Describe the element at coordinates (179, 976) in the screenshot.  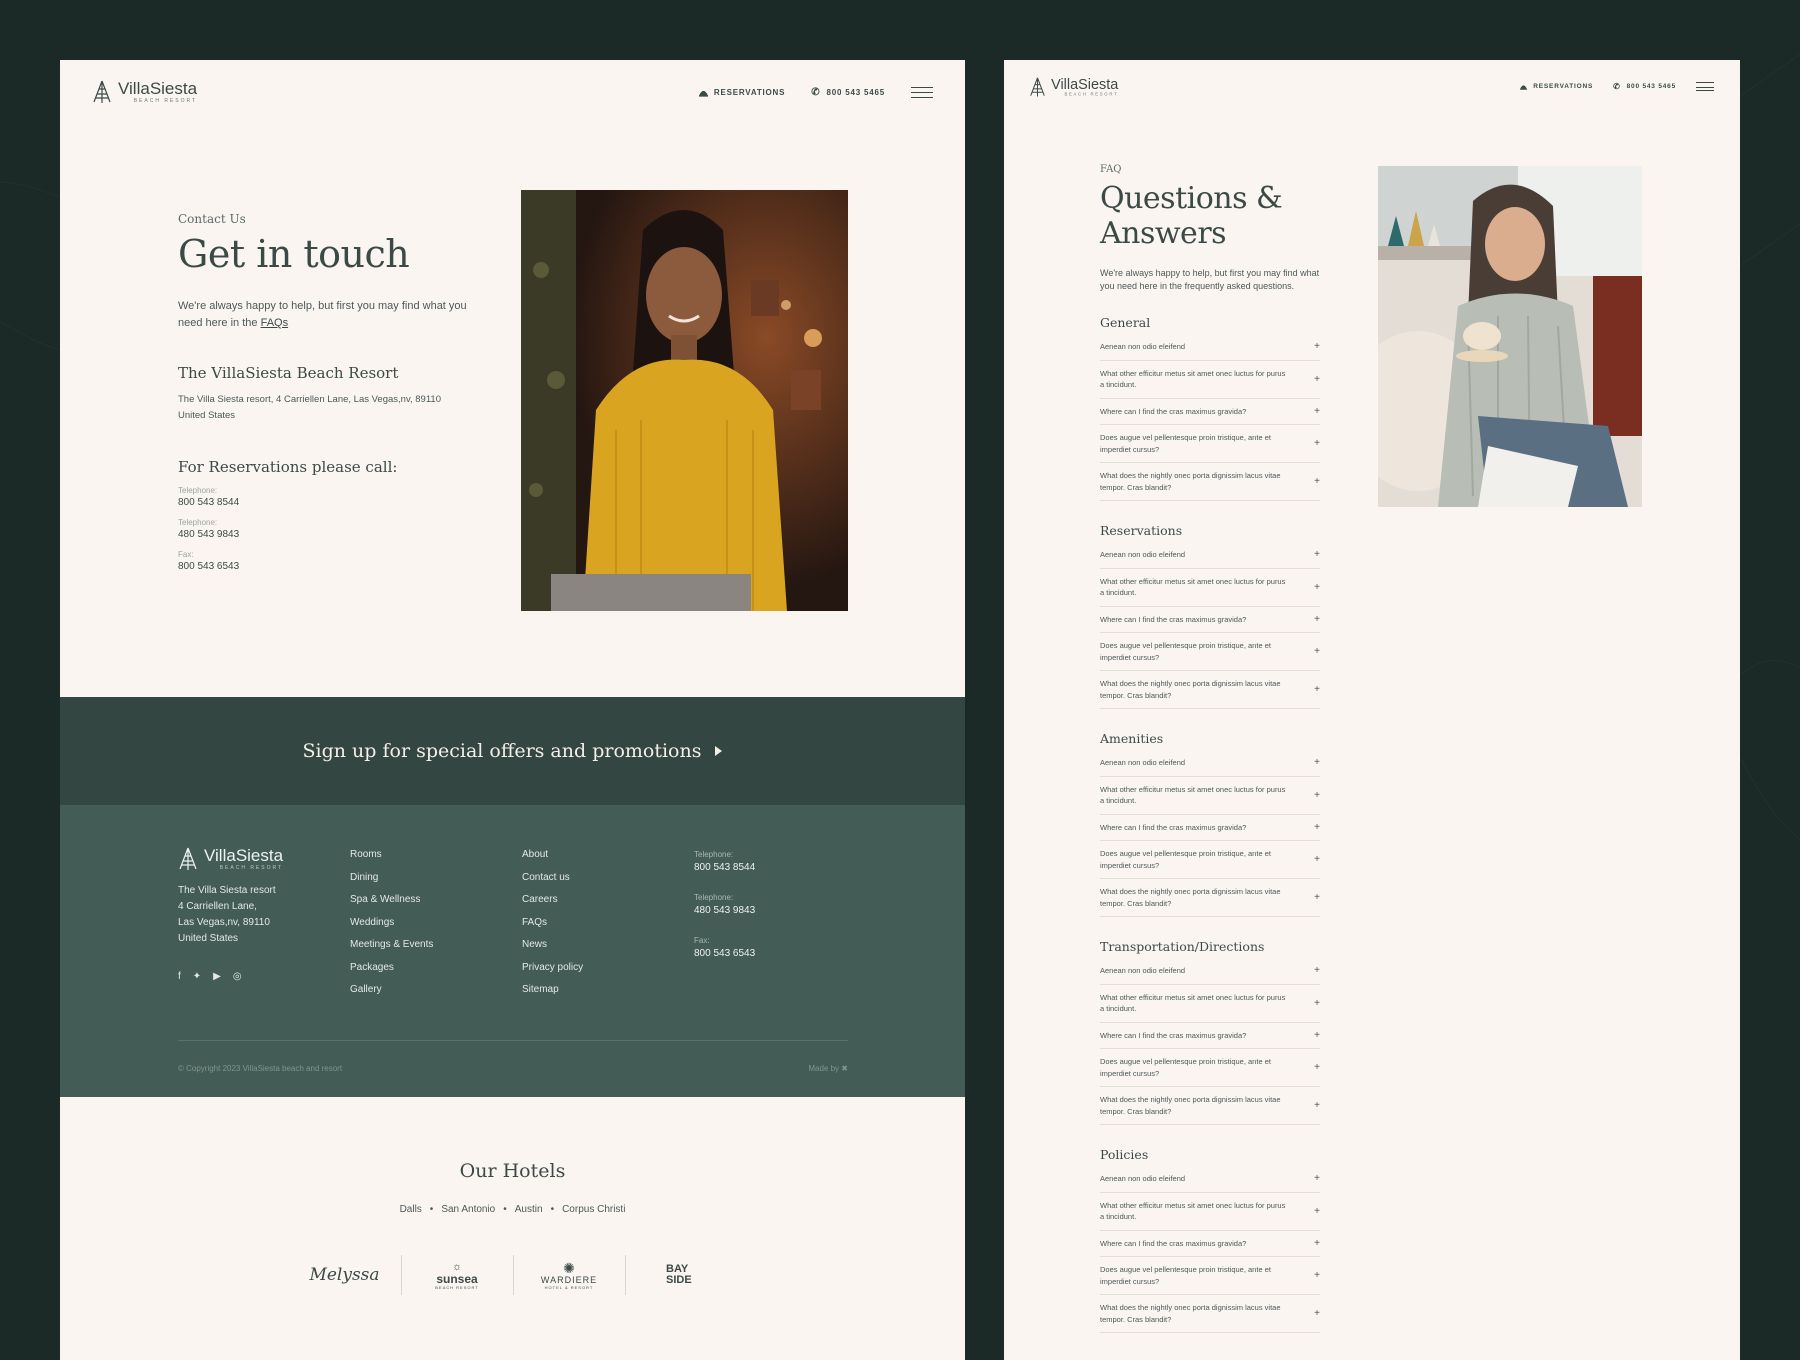
I see `facebook-icon: f` at that location.